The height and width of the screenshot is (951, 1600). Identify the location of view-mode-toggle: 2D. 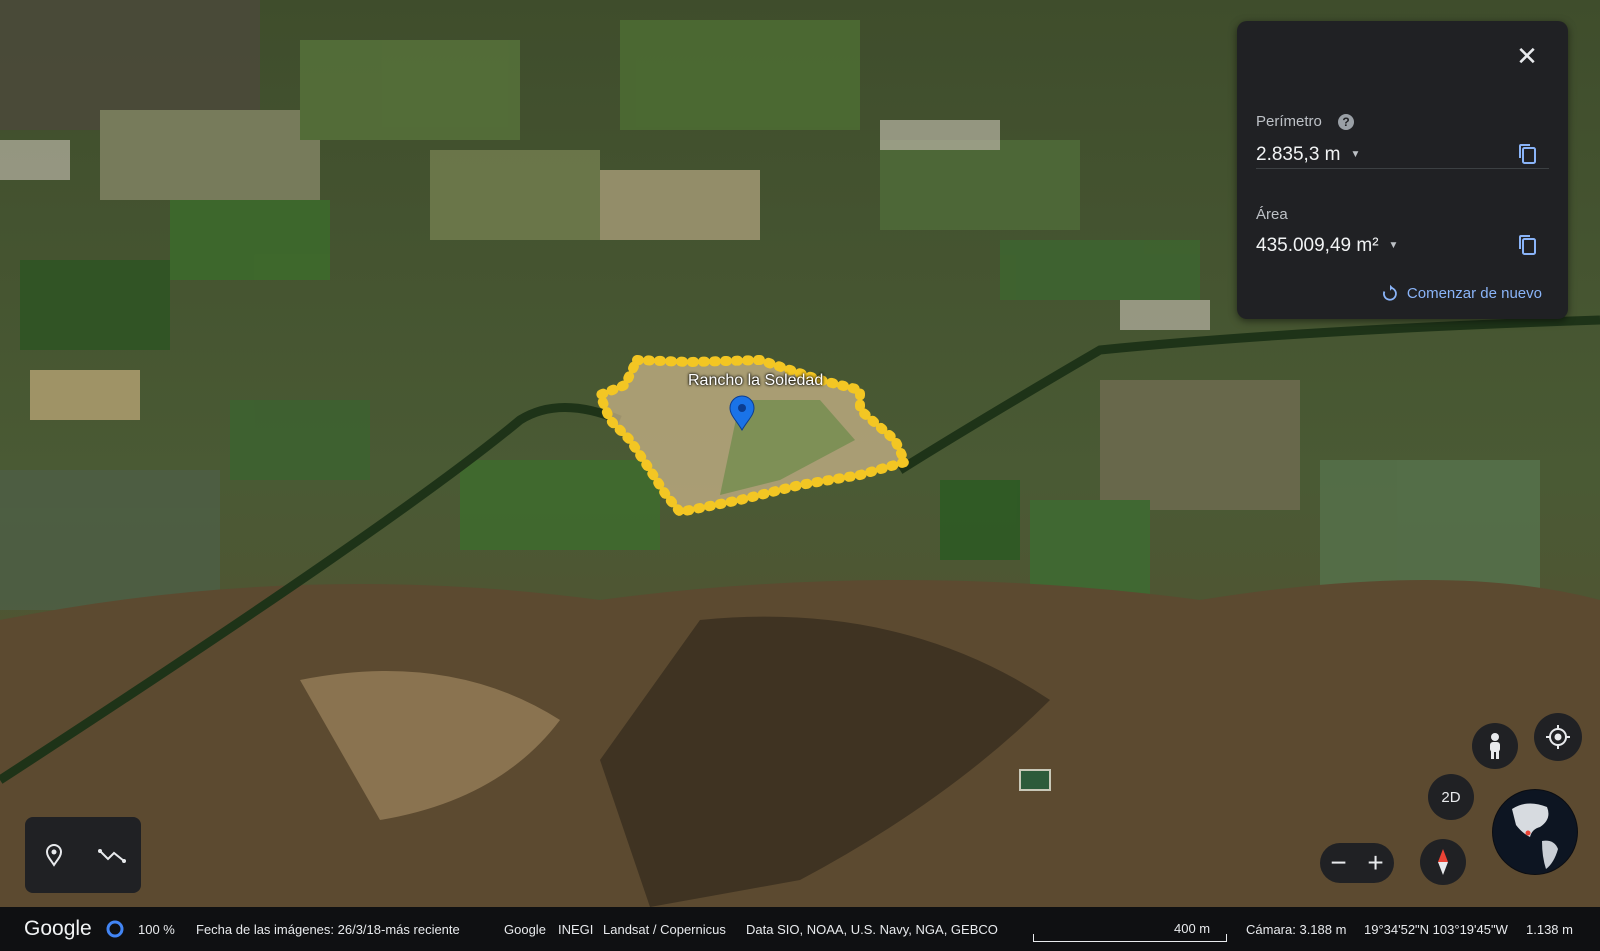
(1451, 797).